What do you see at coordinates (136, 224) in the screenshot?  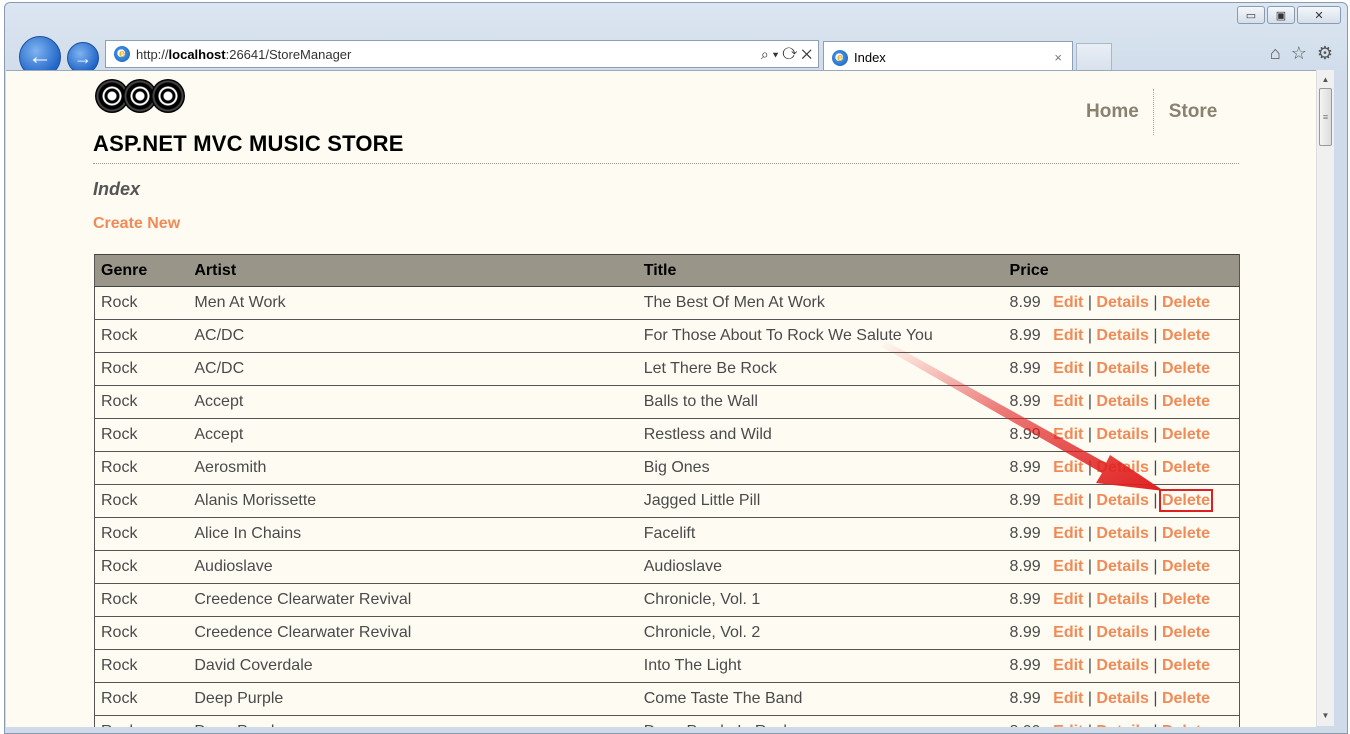 I see `create-new-link: Create New` at bounding box center [136, 224].